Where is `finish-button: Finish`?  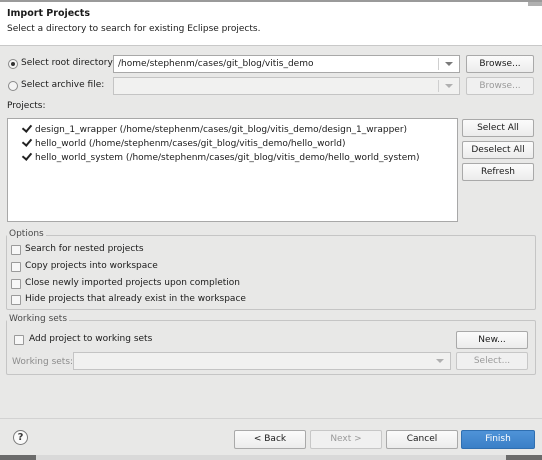
finish-button: Finish is located at coordinates (498, 439).